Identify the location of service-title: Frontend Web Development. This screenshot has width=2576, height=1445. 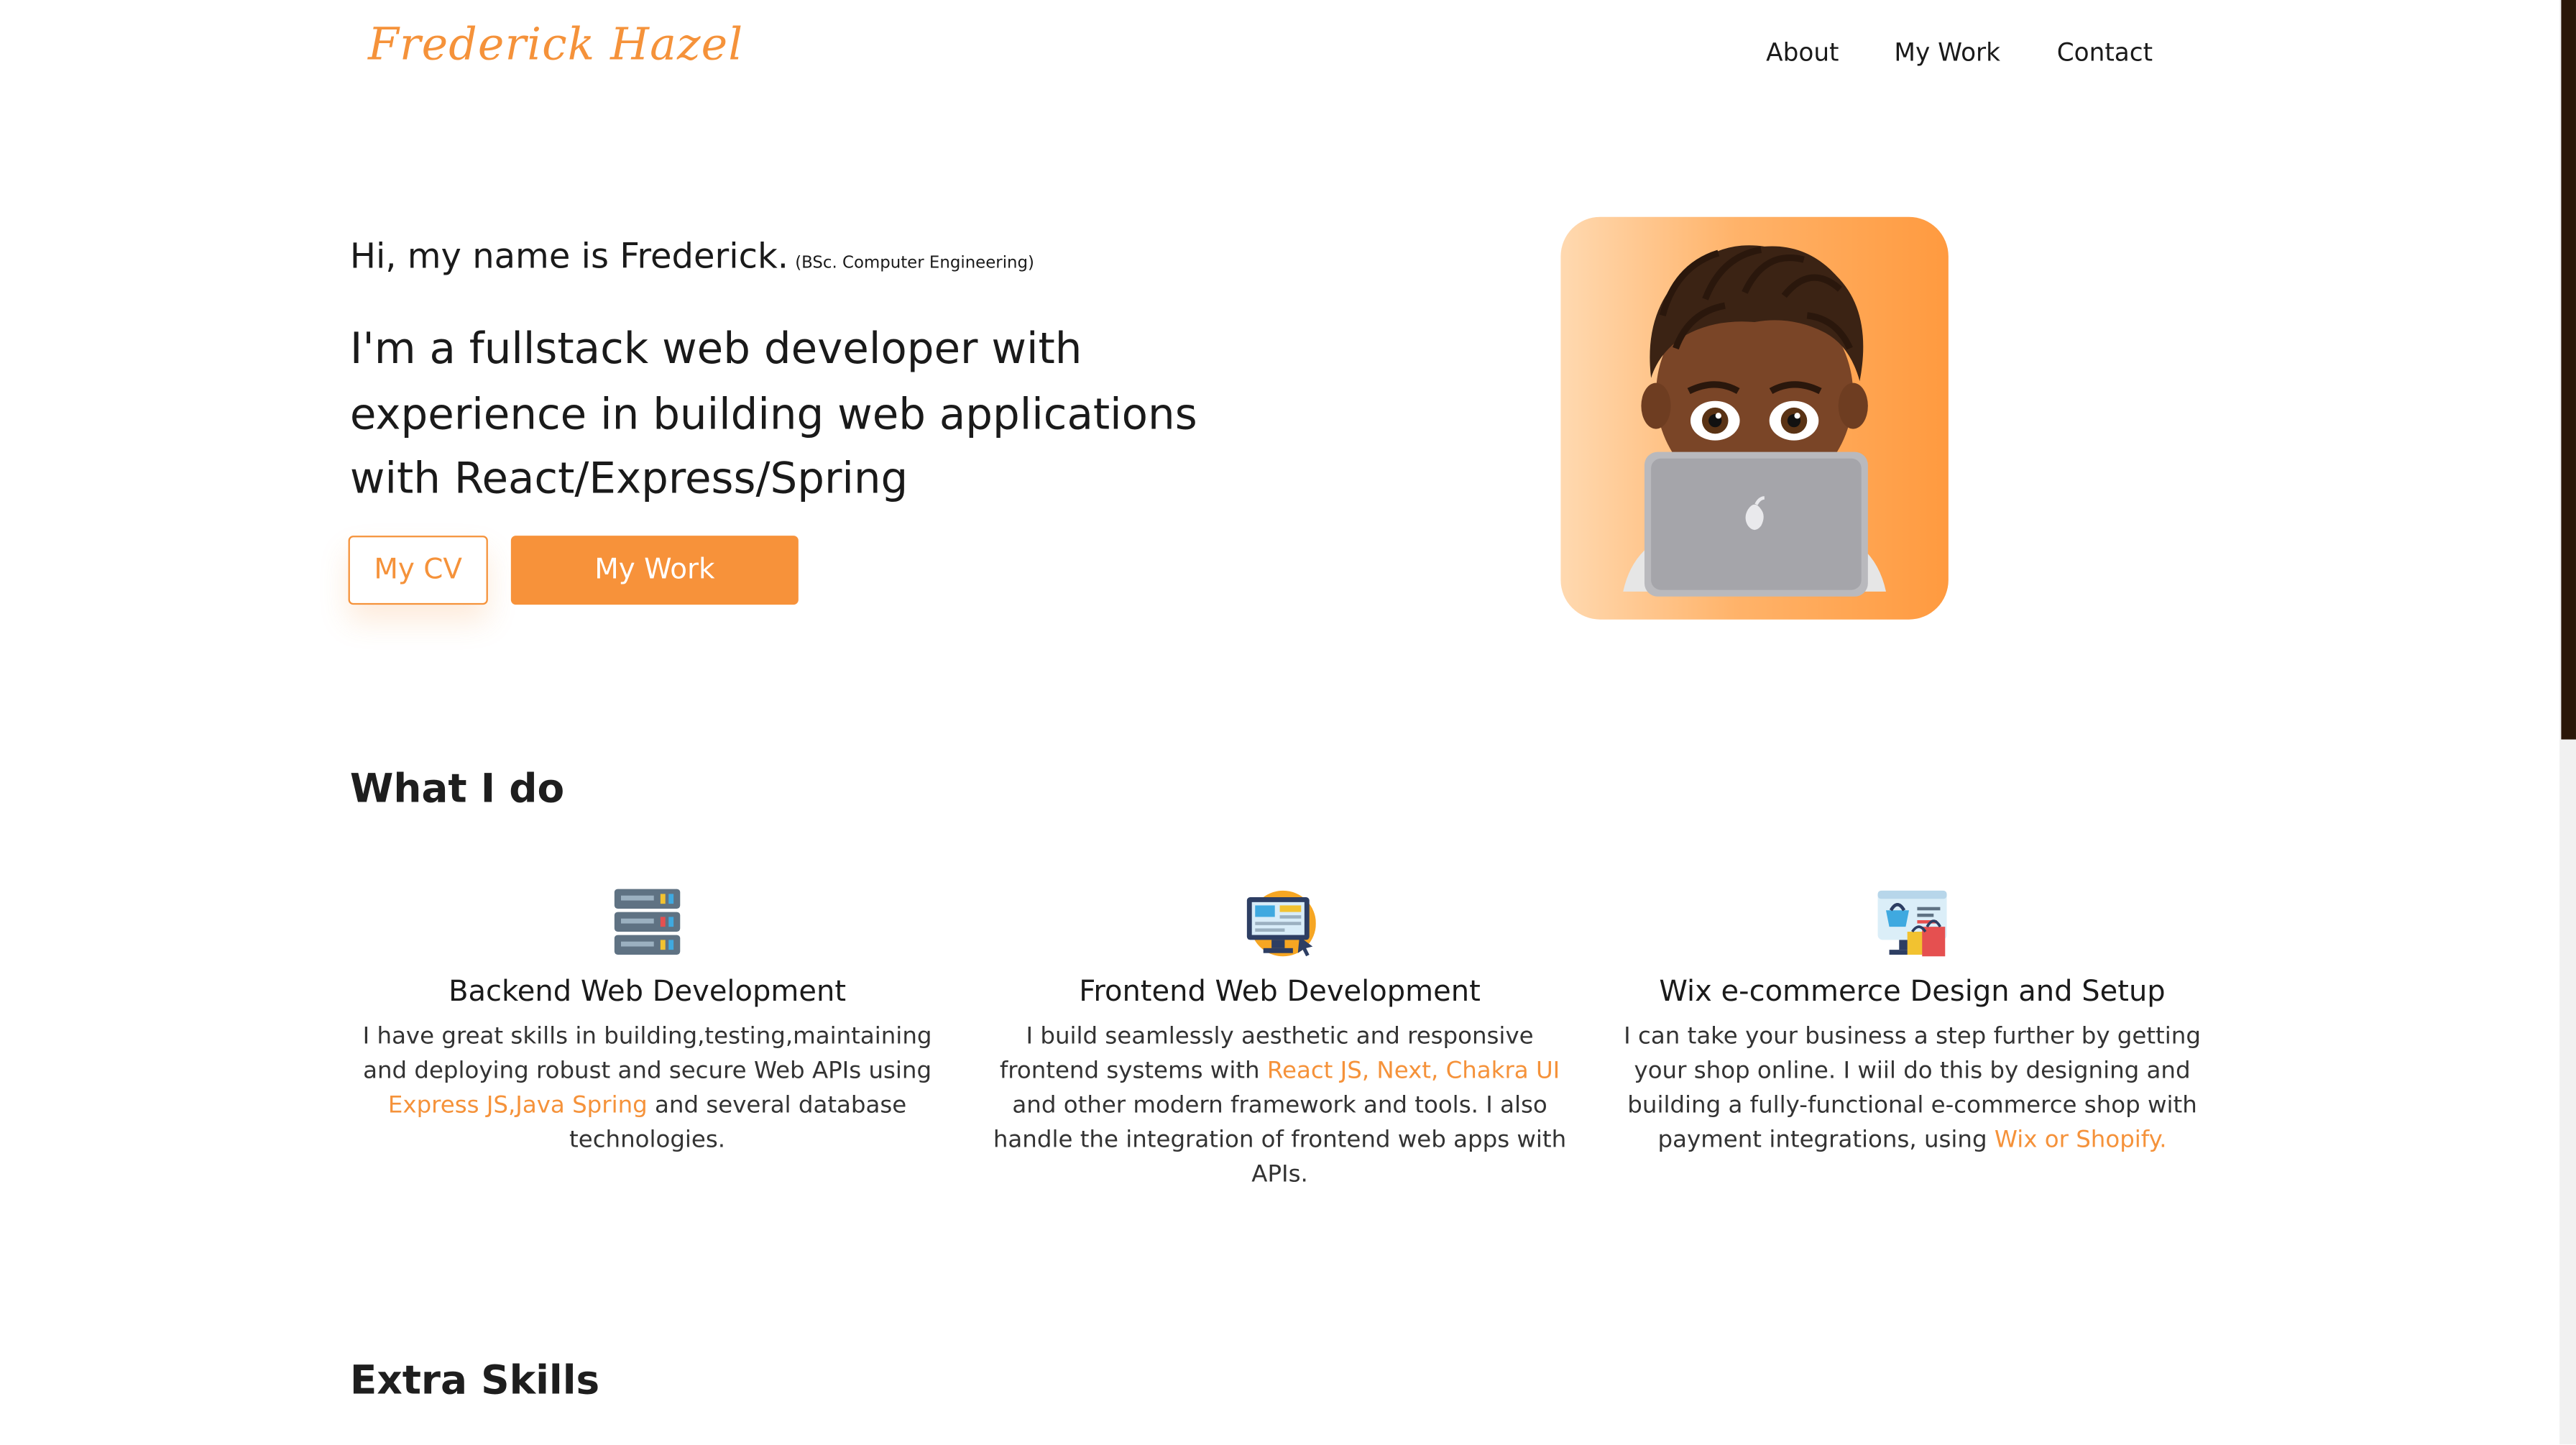
(1280, 992).